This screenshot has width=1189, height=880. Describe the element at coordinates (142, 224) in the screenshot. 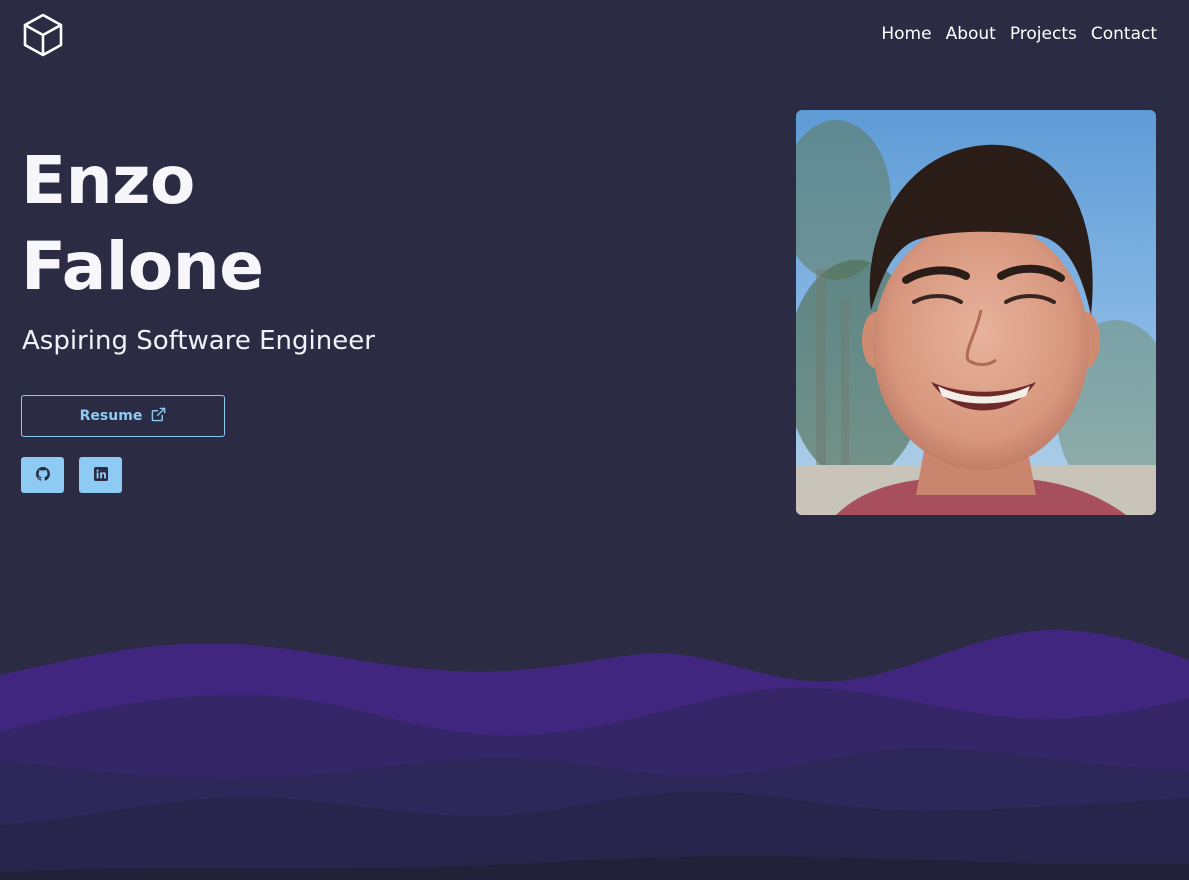

I see `hero-name: Enzo Falone` at that location.